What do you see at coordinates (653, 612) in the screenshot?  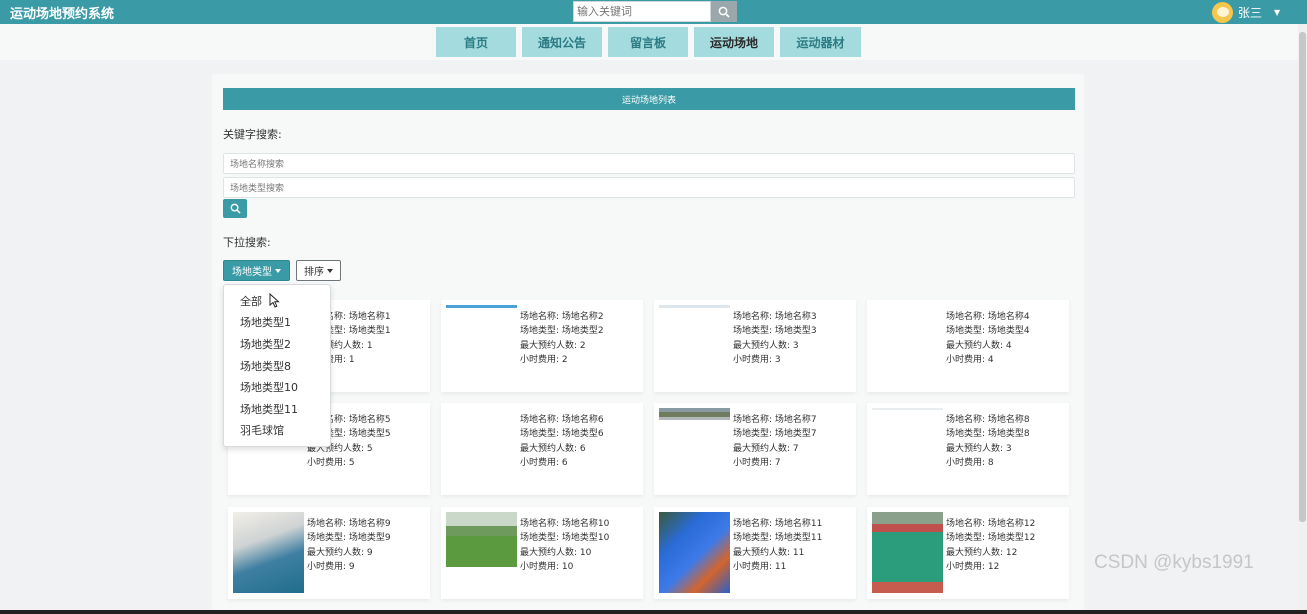 I see `bottom-edge` at bounding box center [653, 612].